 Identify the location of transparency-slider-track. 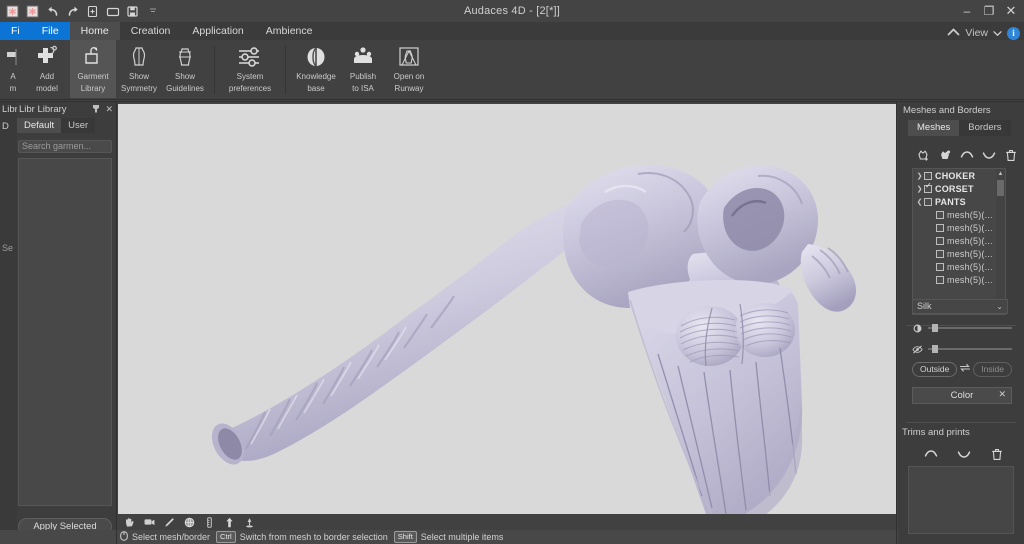
(970, 349).